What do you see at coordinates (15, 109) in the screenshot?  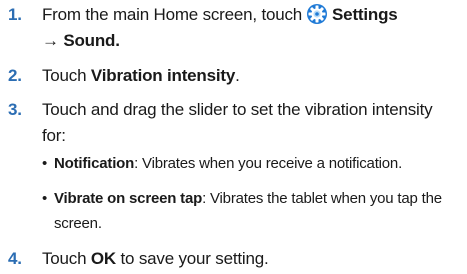 I see `step-number: 3.` at bounding box center [15, 109].